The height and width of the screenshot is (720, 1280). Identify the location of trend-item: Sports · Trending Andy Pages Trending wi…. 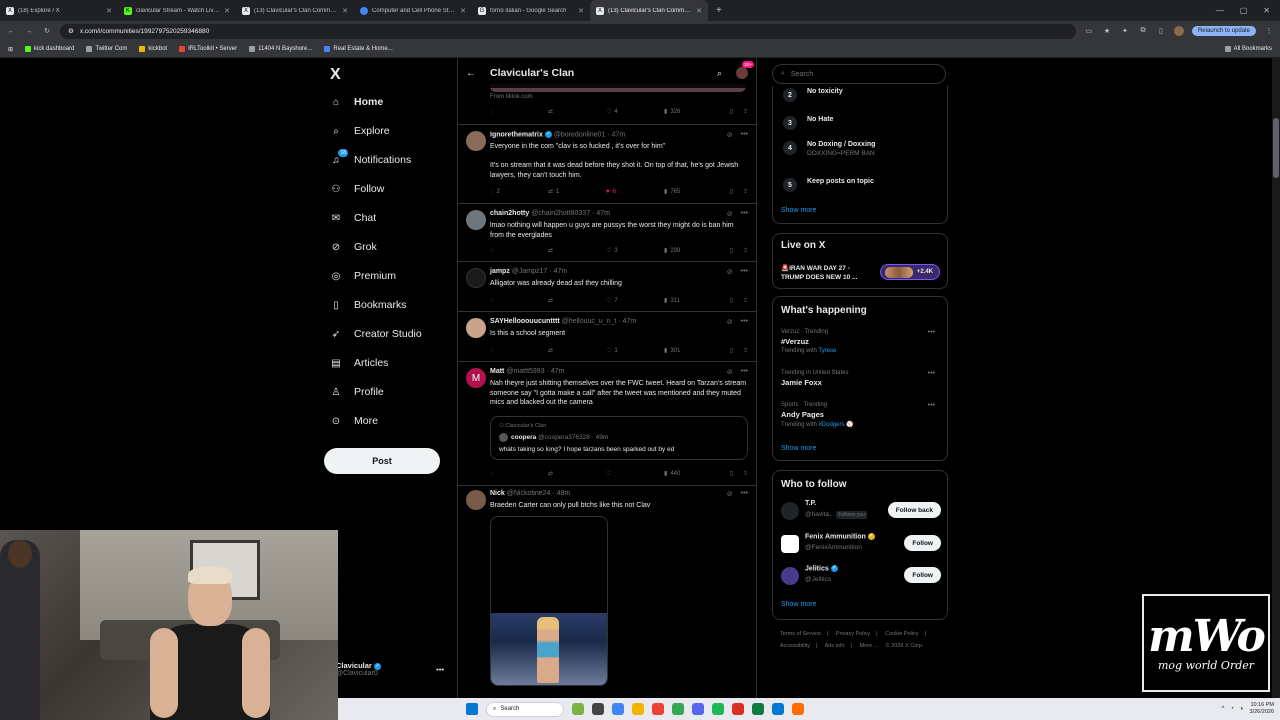
(861, 415).